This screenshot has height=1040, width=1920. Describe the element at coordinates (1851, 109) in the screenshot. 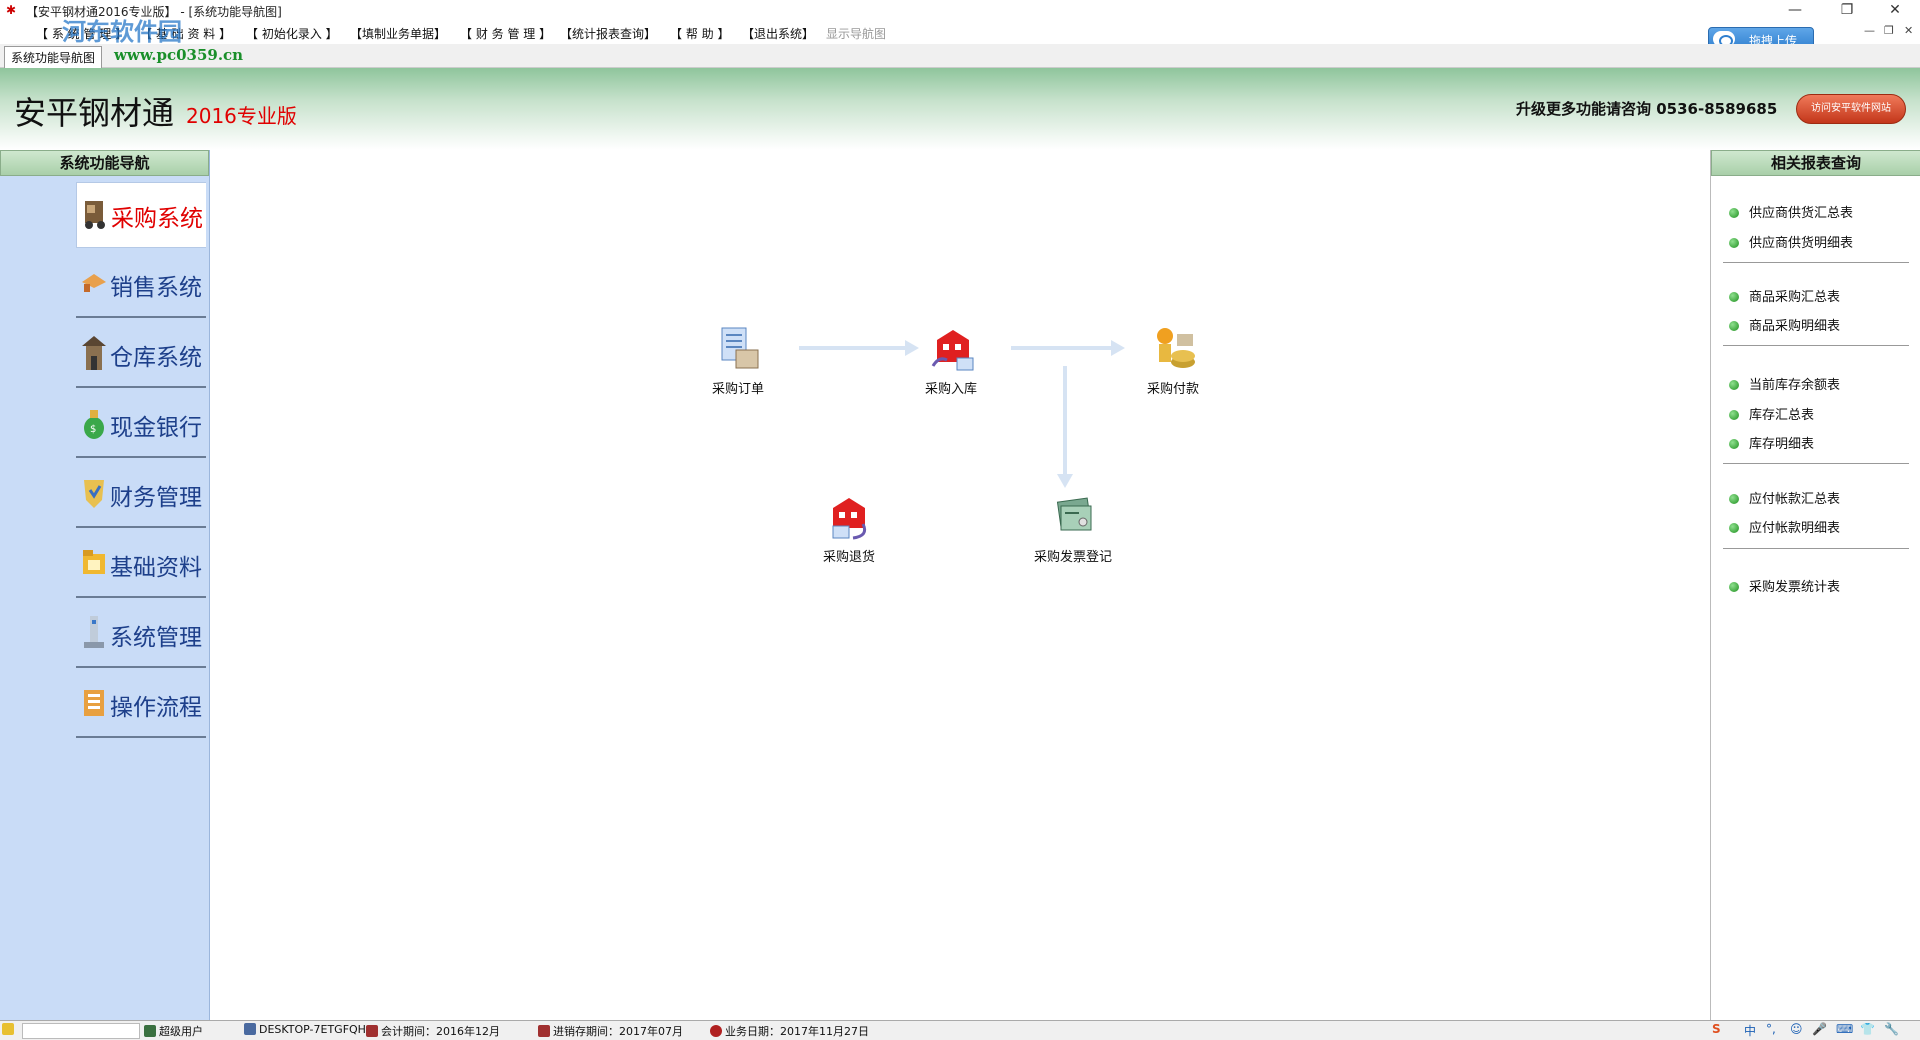

I see `visit-website-button: 访问安平软件网站` at that location.